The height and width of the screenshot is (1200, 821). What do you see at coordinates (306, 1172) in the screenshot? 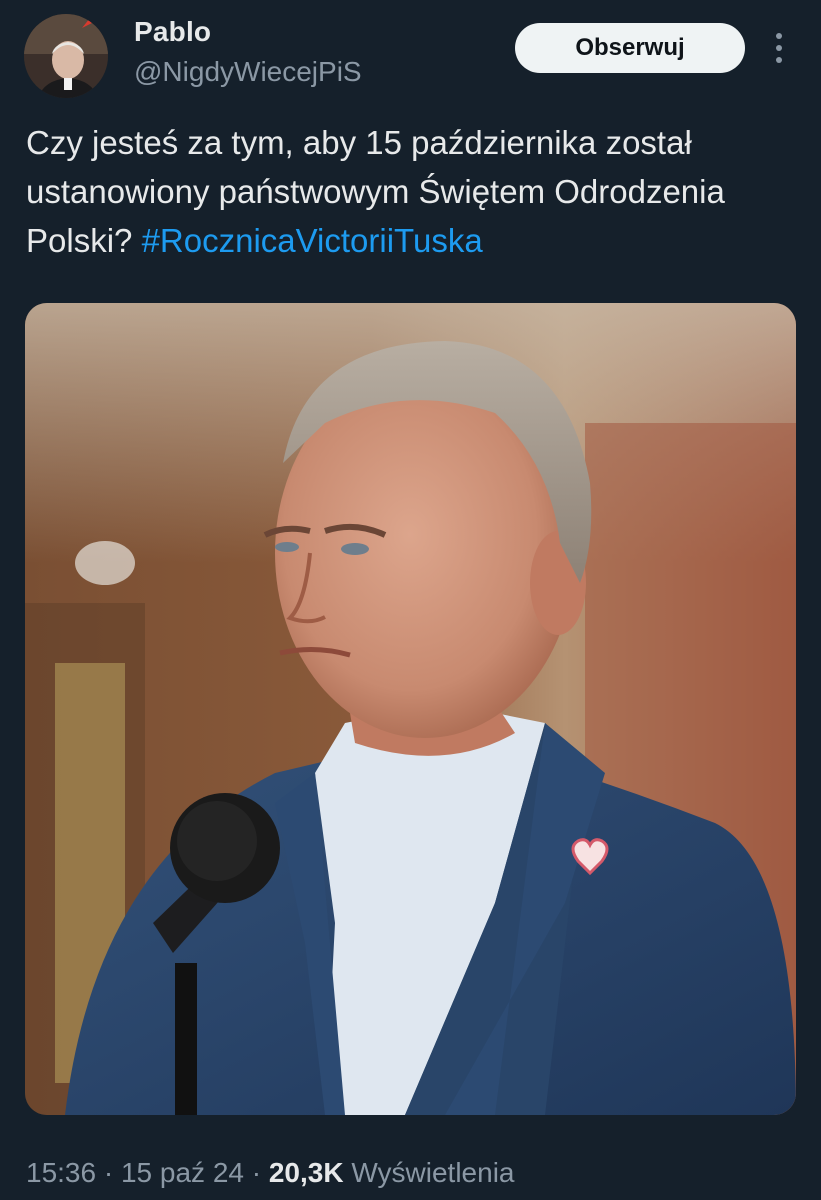
I see `views-count: 20,3K` at bounding box center [306, 1172].